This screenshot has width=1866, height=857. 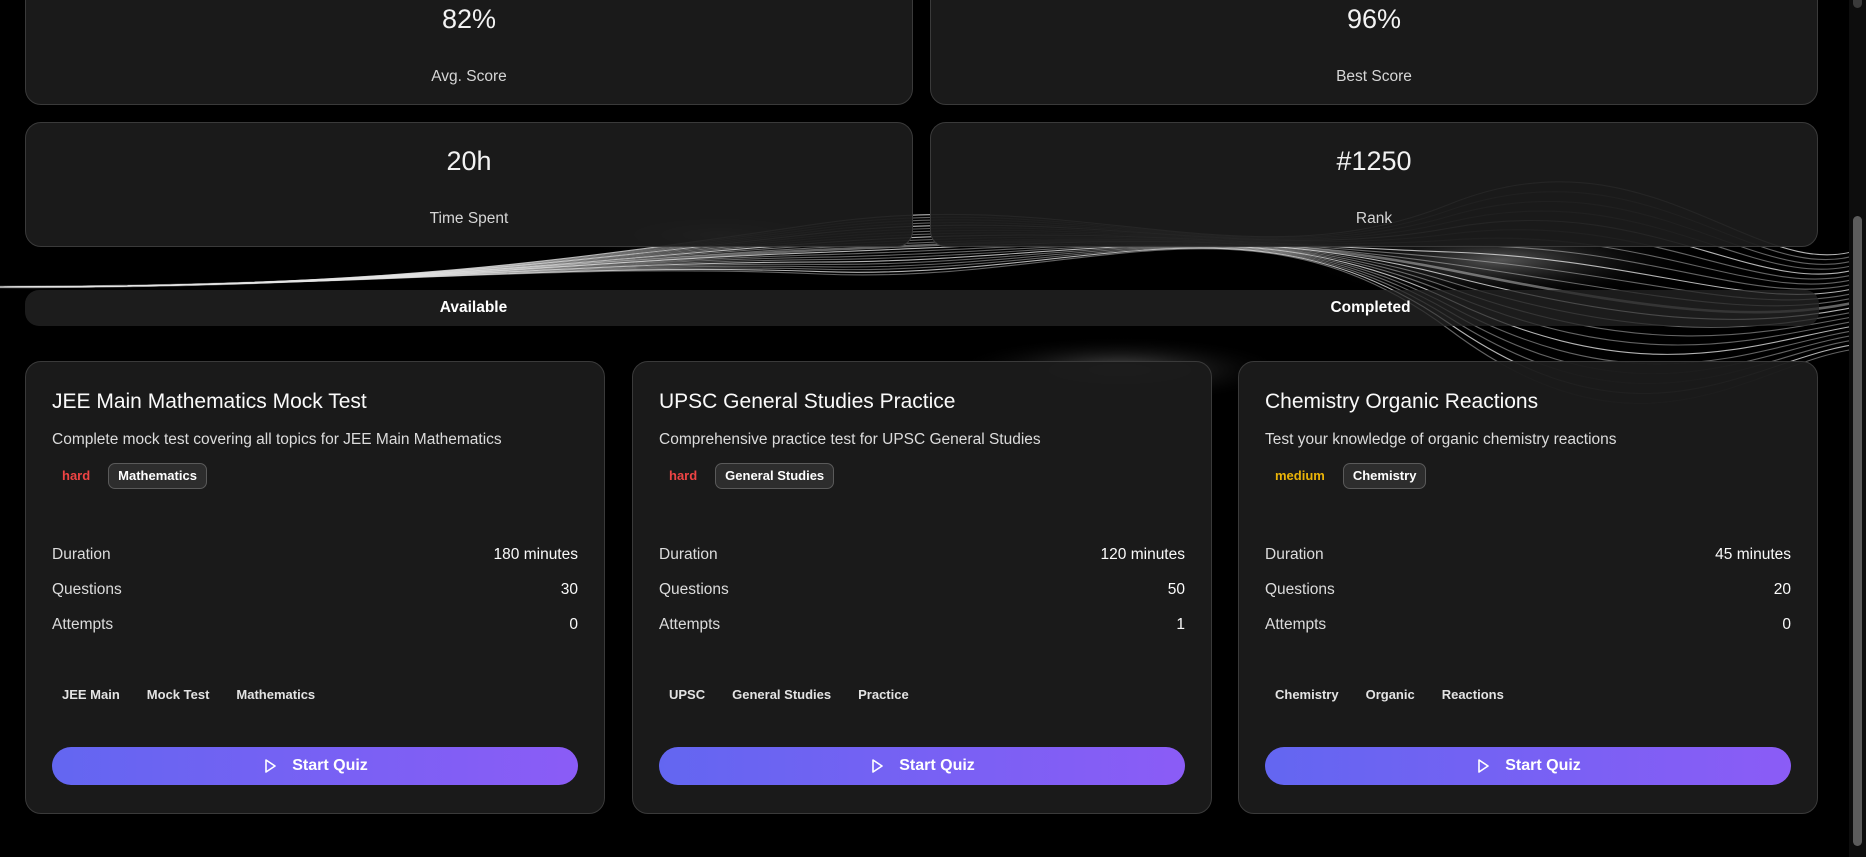 What do you see at coordinates (535, 554) in the screenshot?
I see `detail-value: 180 minutes` at bounding box center [535, 554].